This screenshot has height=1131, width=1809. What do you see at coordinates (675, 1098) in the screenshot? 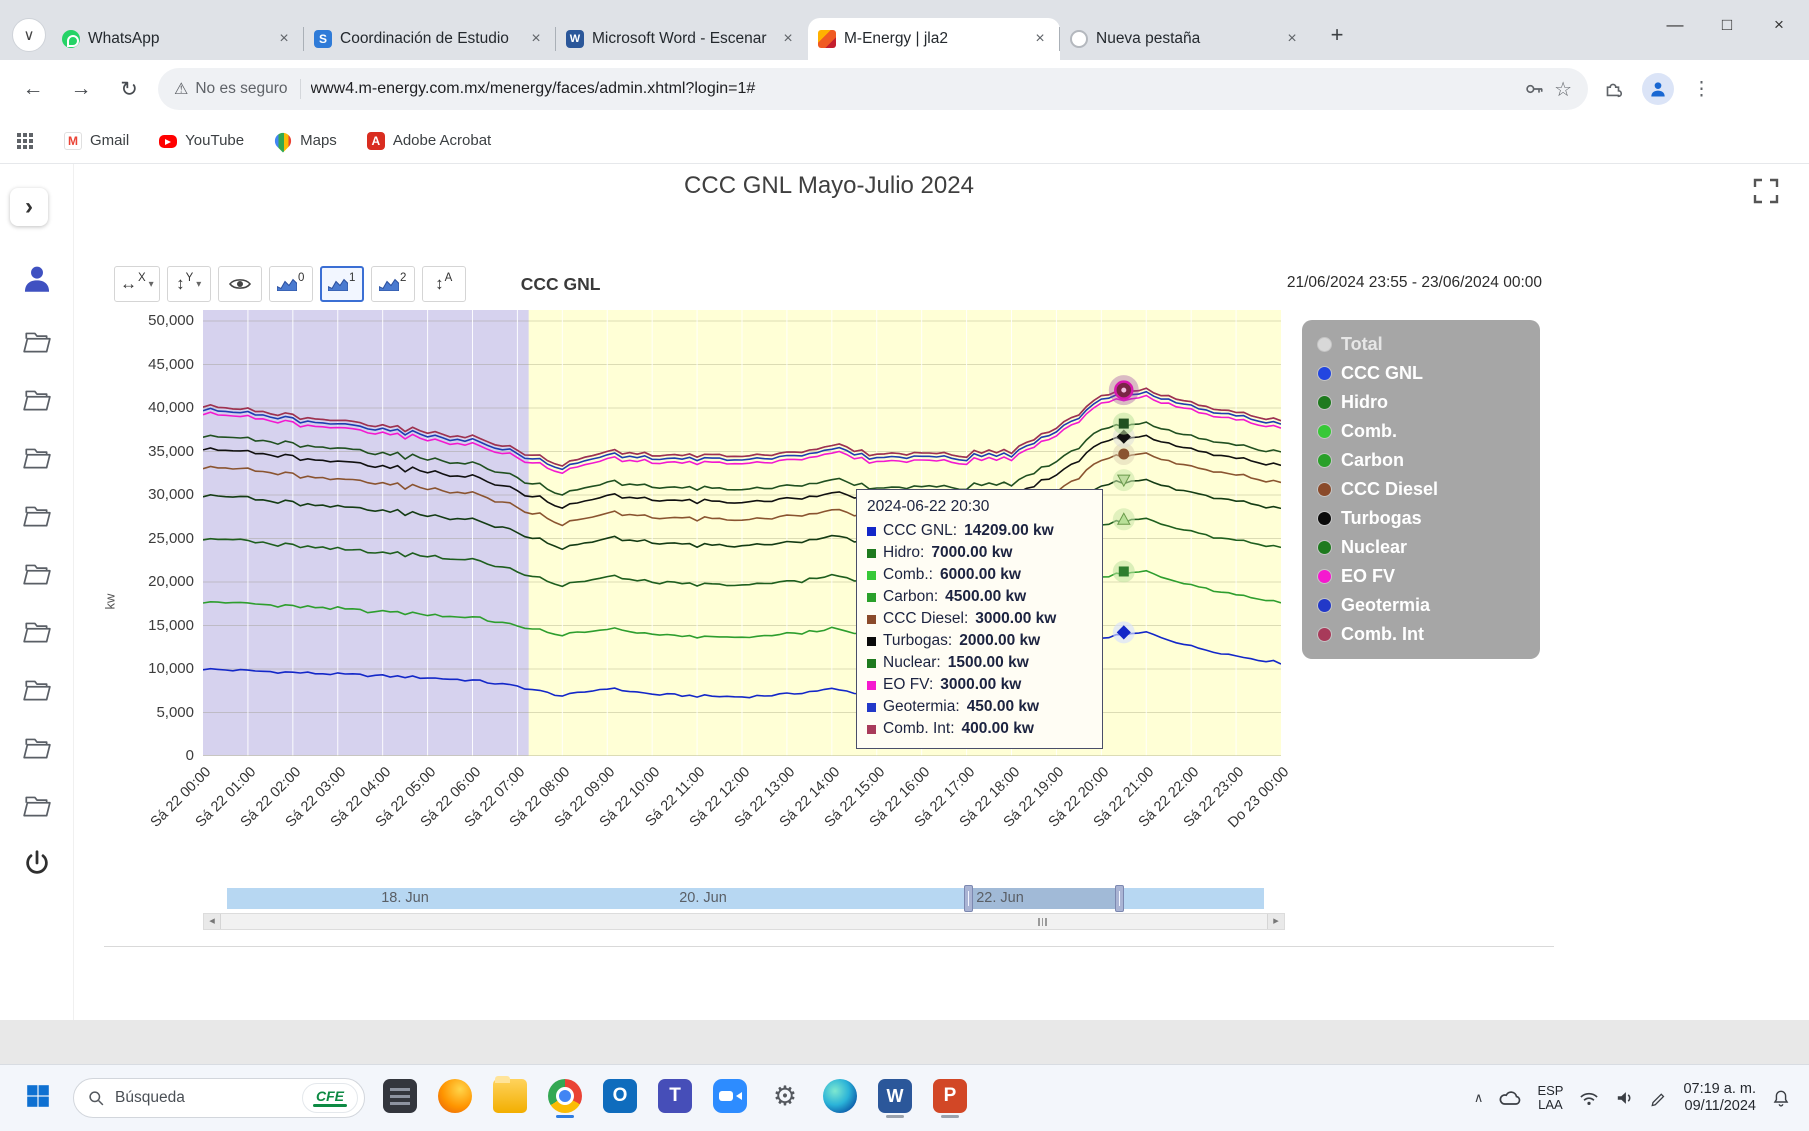
I see `taskbar-app-teams` at bounding box center [675, 1098].